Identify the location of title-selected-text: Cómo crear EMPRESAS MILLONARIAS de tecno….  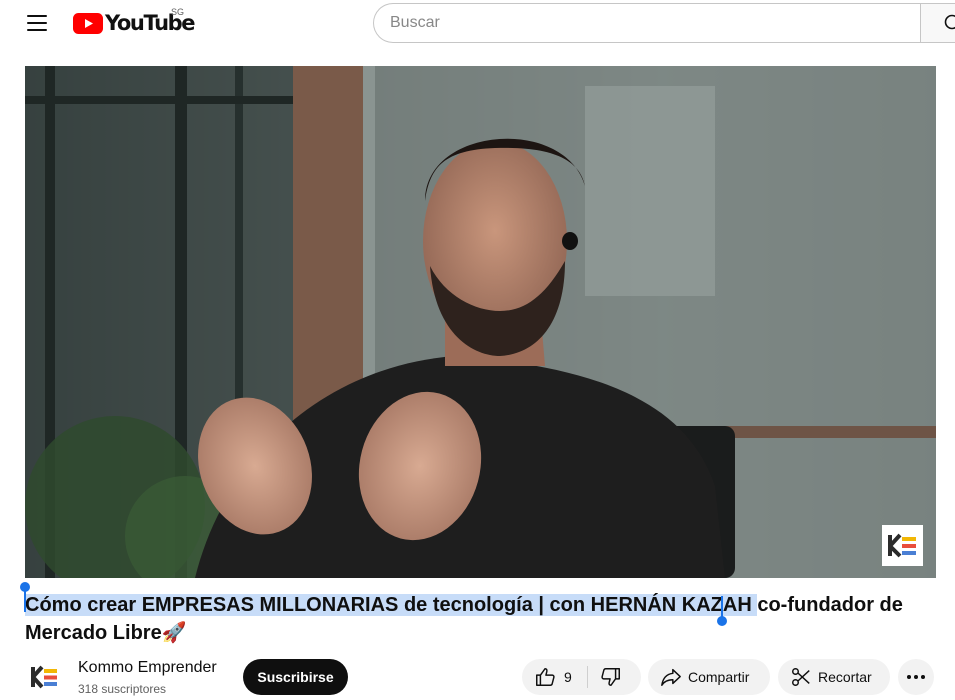
(391, 605).